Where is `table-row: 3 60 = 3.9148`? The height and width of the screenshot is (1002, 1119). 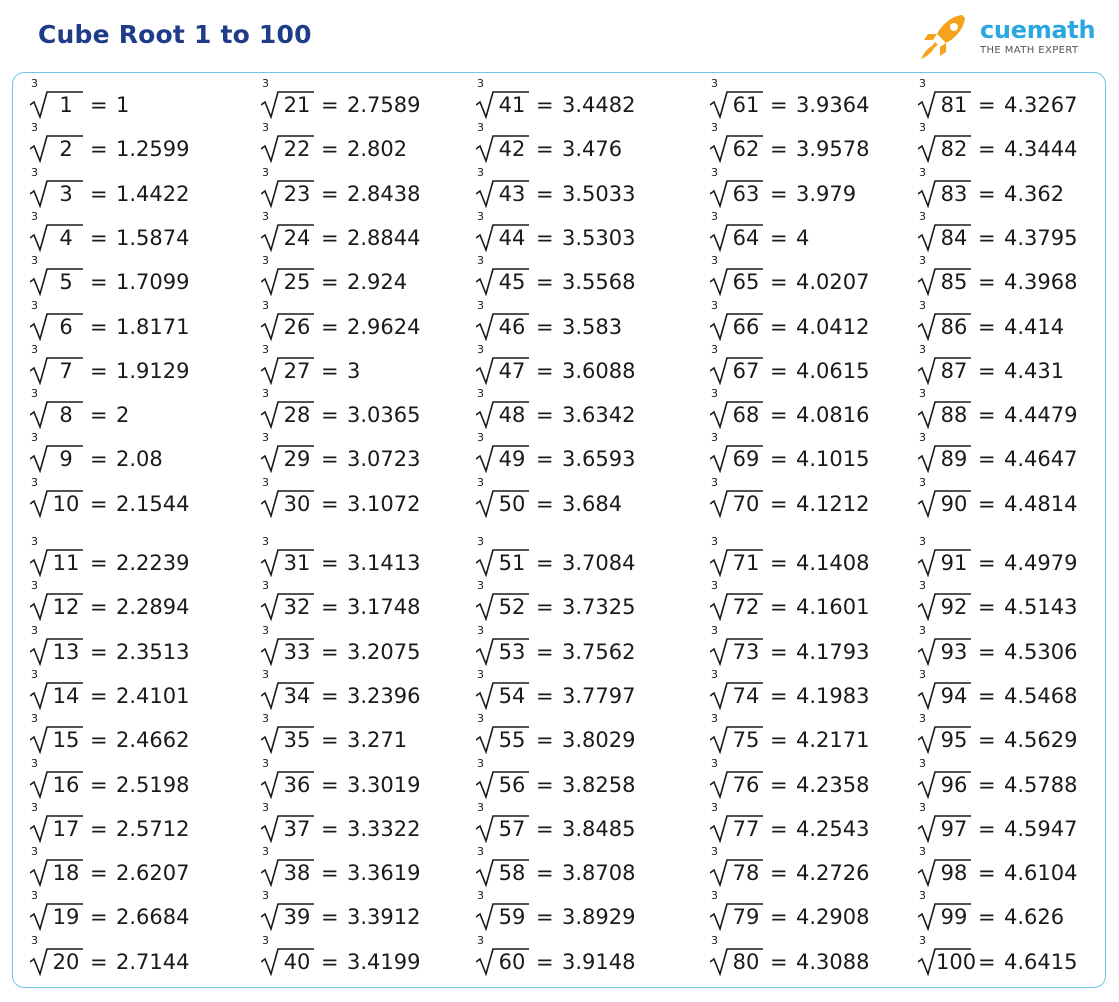 table-row: 3 60 = 3.9148 is located at coordinates (589, 958).